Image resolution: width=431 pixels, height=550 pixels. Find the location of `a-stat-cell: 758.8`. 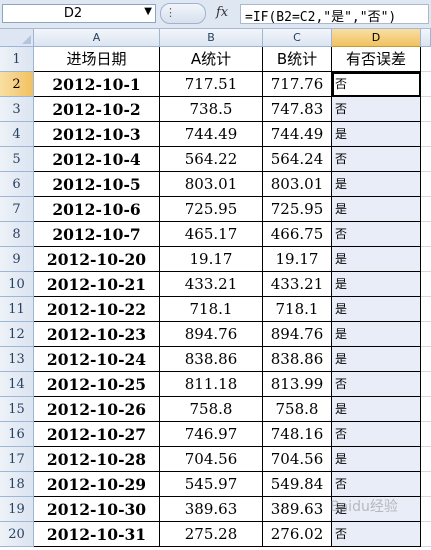

a-stat-cell: 758.8 is located at coordinates (211, 409).